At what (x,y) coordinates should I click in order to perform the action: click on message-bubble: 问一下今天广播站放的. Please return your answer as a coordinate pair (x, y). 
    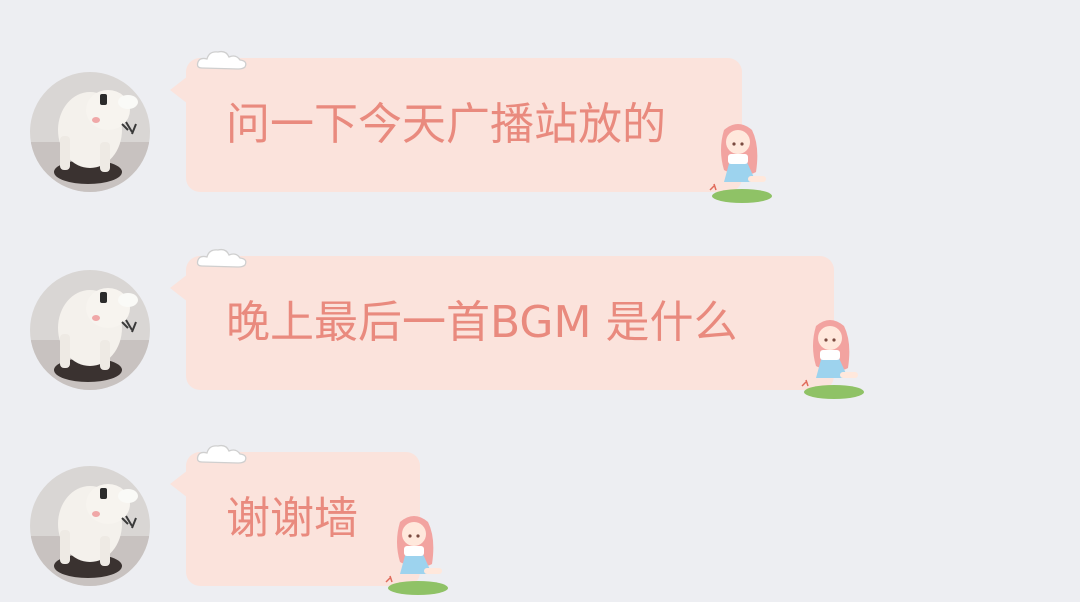
    Looking at the image, I should click on (479, 126).